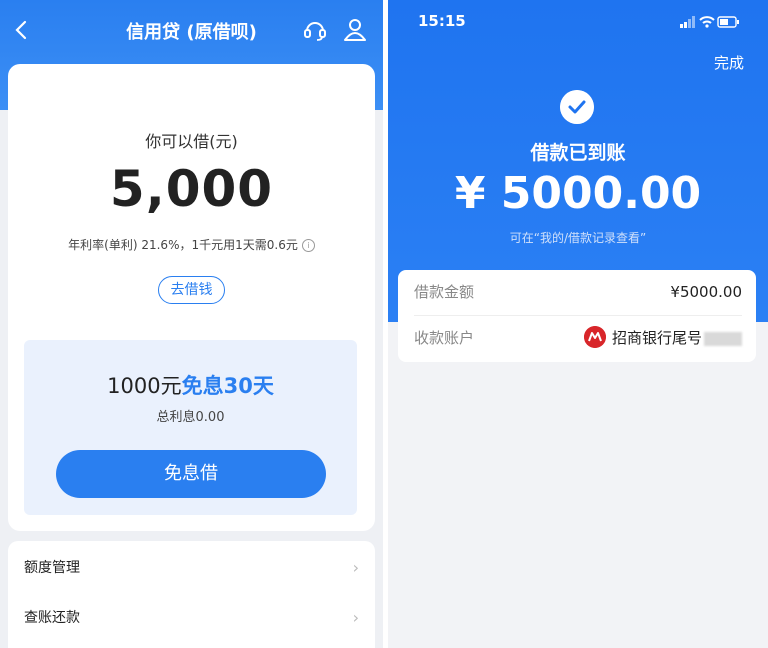 This screenshot has width=768, height=648. What do you see at coordinates (144, 386) in the screenshot?
I see `promo-amount: 1000元` at bounding box center [144, 386].